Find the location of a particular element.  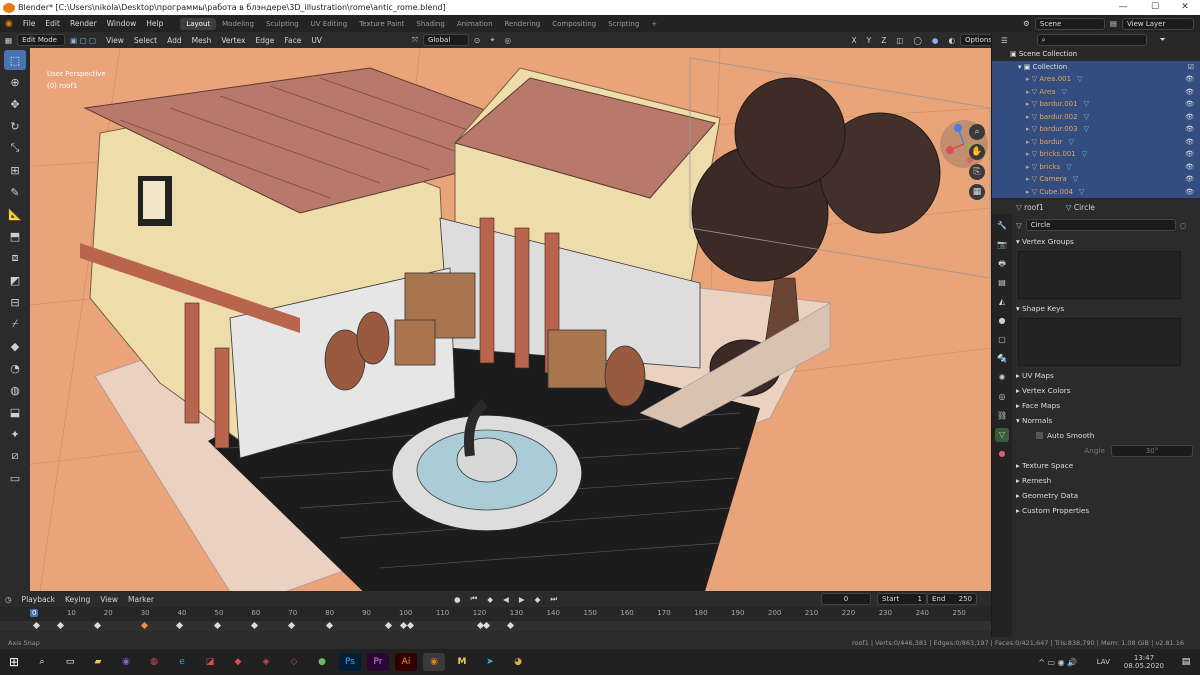

tool-tab-icon: 🔧 is located at coordinates (1002, 226).